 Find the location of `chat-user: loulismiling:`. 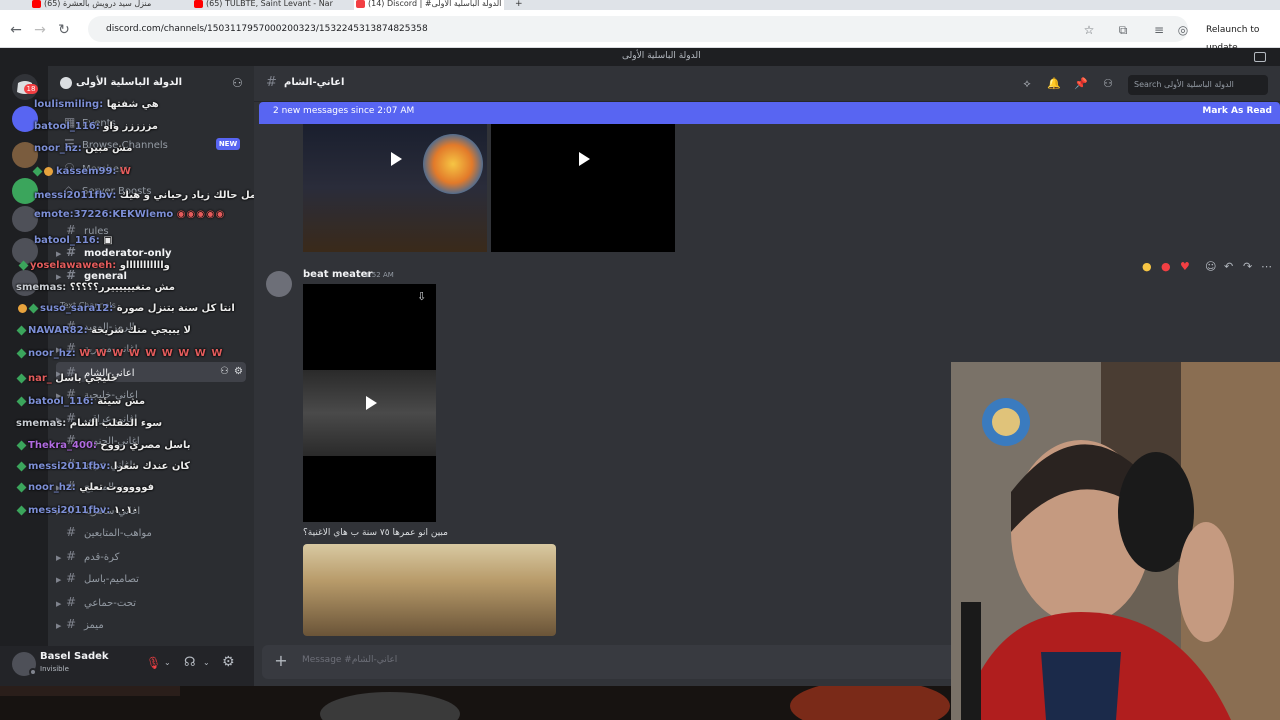

chat-user: loulismiling: is located at coordinates (69, 104).